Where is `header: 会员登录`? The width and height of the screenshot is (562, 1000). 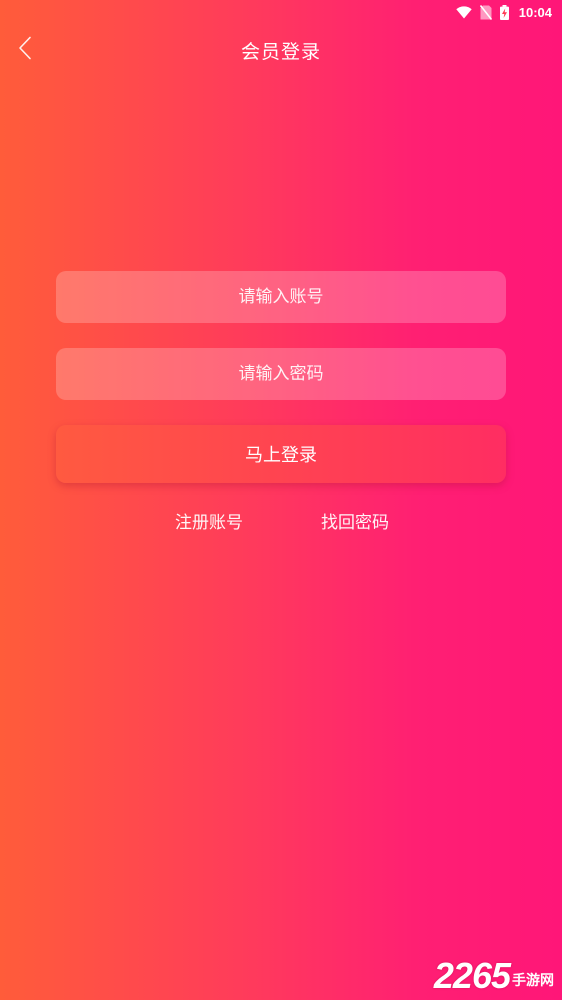 header: 会员登录 is located at coordinates (281, 50).